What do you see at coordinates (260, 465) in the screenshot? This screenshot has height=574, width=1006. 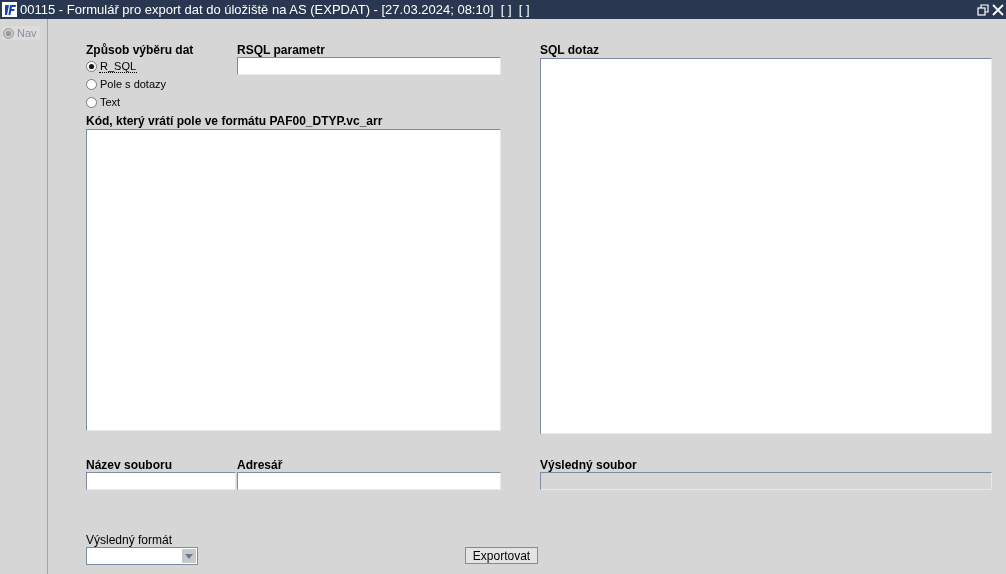 I see `field-label: Adresář` at bounding box center [260, 465].